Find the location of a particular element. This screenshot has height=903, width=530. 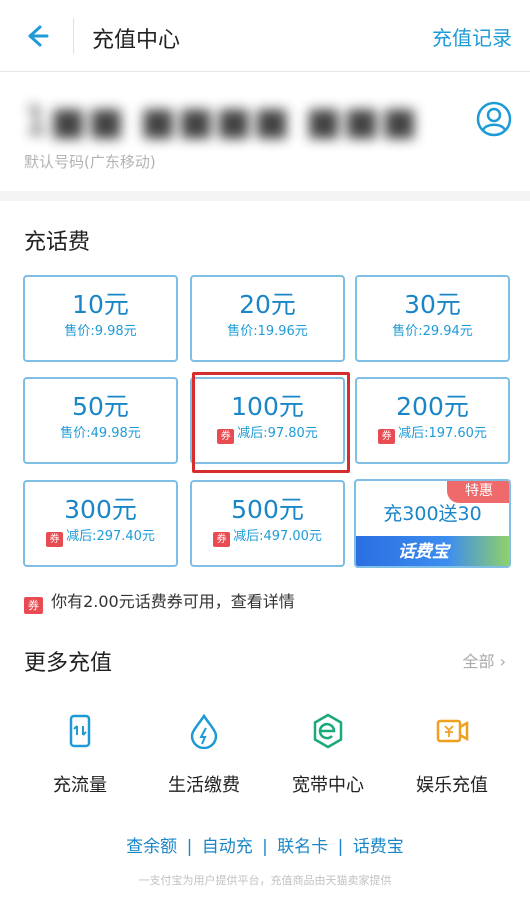

header-divider is located at coordinates (73, 36).